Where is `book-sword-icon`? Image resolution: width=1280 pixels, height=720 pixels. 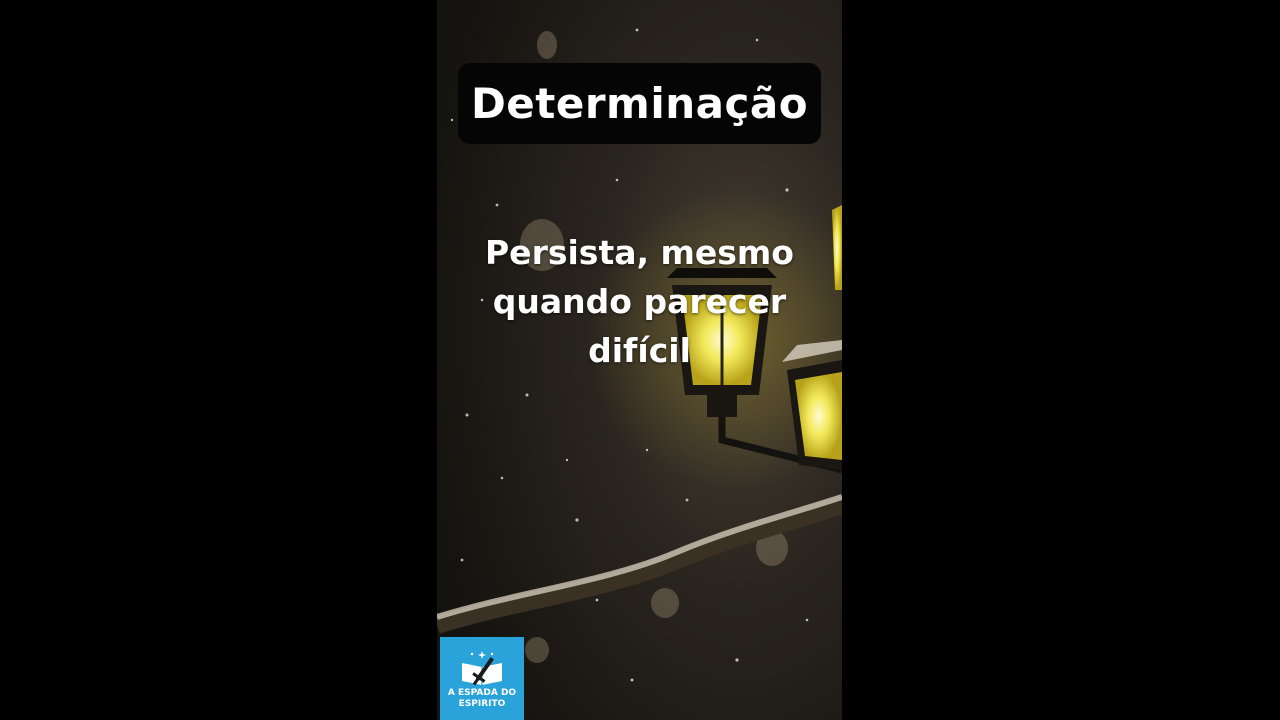 book-sword-icon is located at coordinates (482, 668).